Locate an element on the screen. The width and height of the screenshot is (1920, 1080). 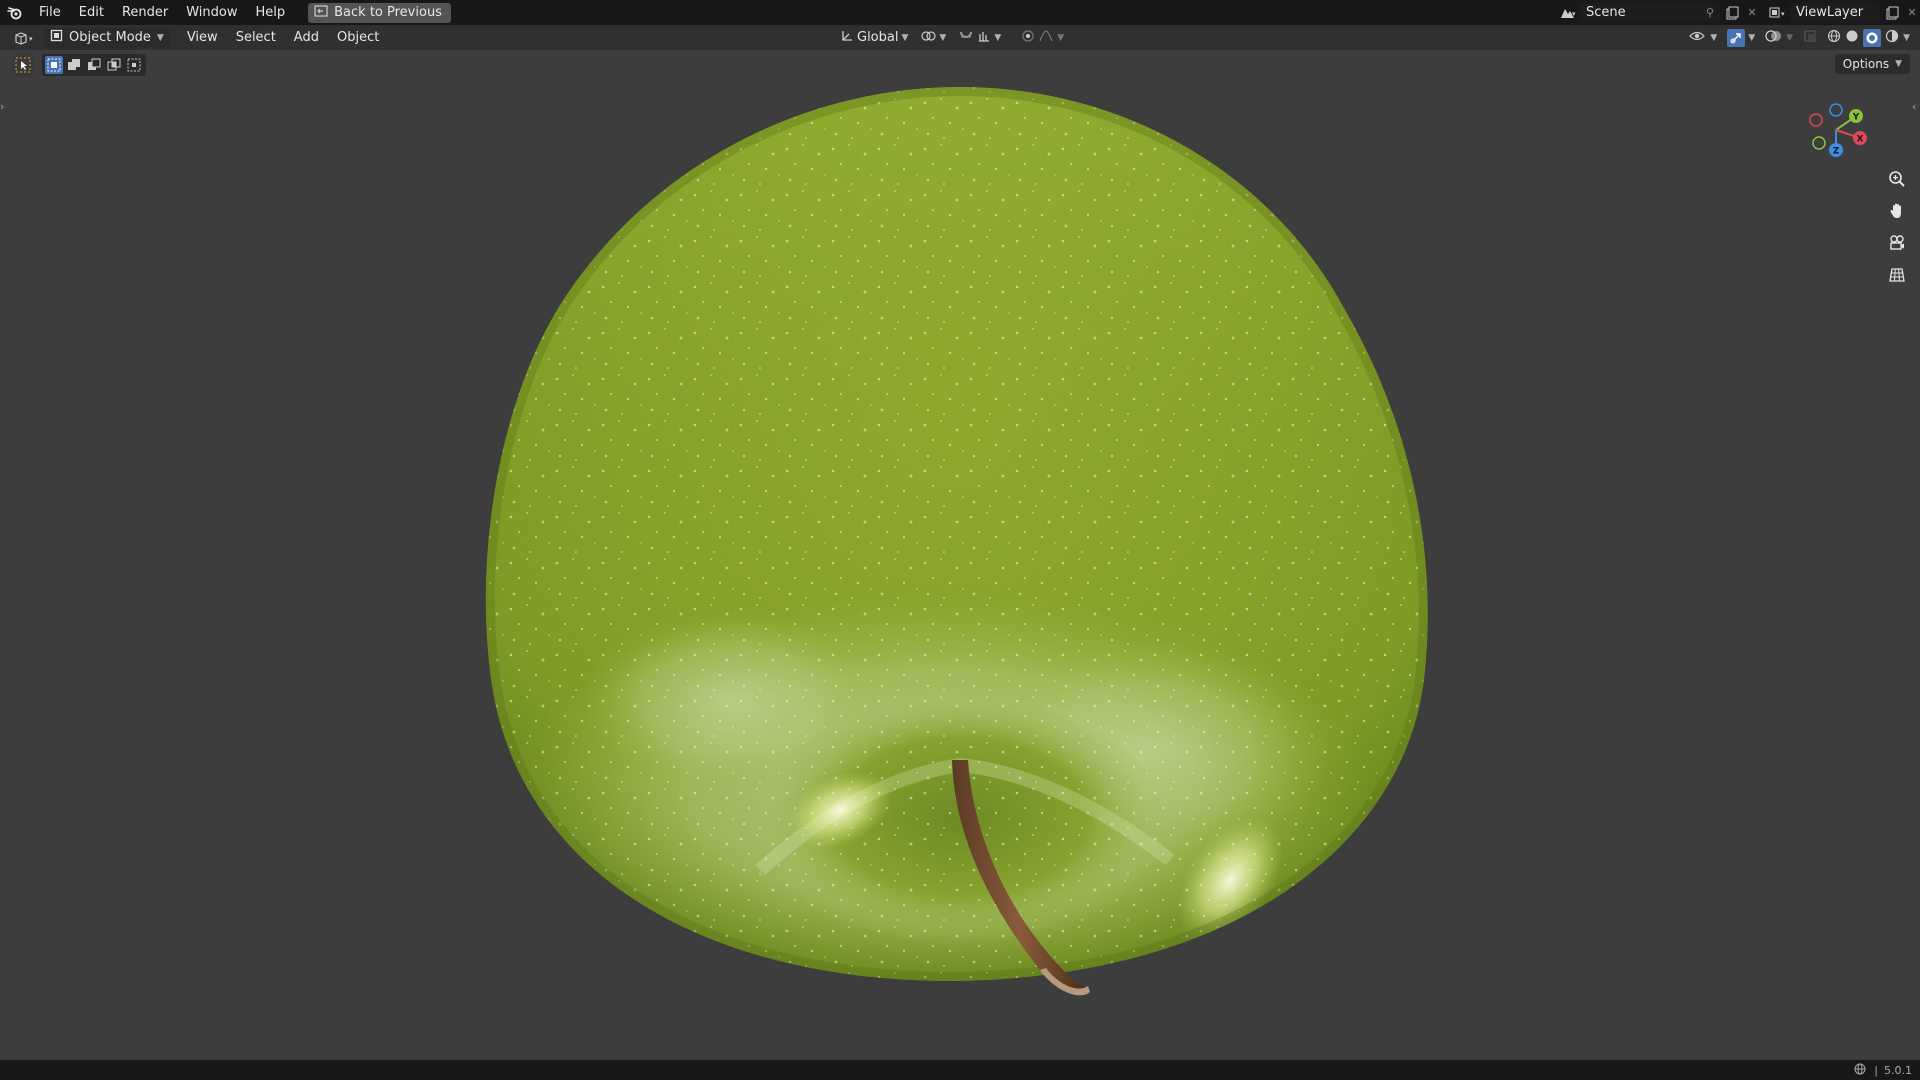
camera-view-icon is located at coordinates (1897, 243).